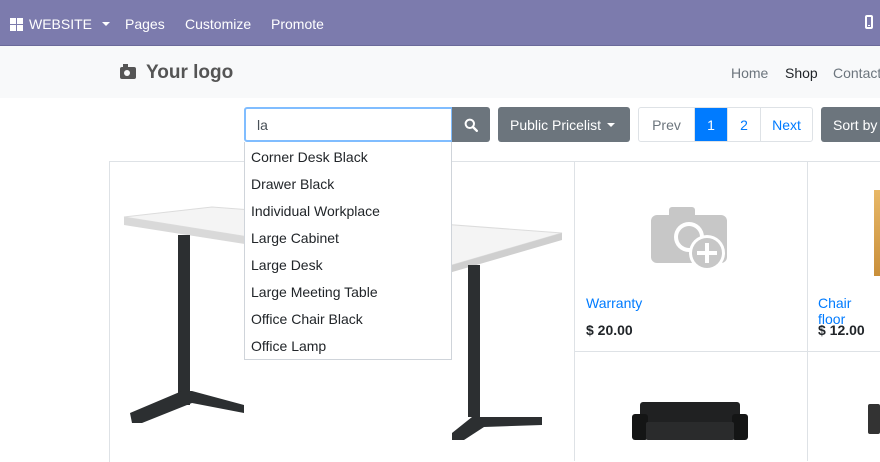 This screenshot has width=880, height=462. Describe the element at coordinates (743, 124) in the screenshot. I see `pager-page-2: 2` at that location.